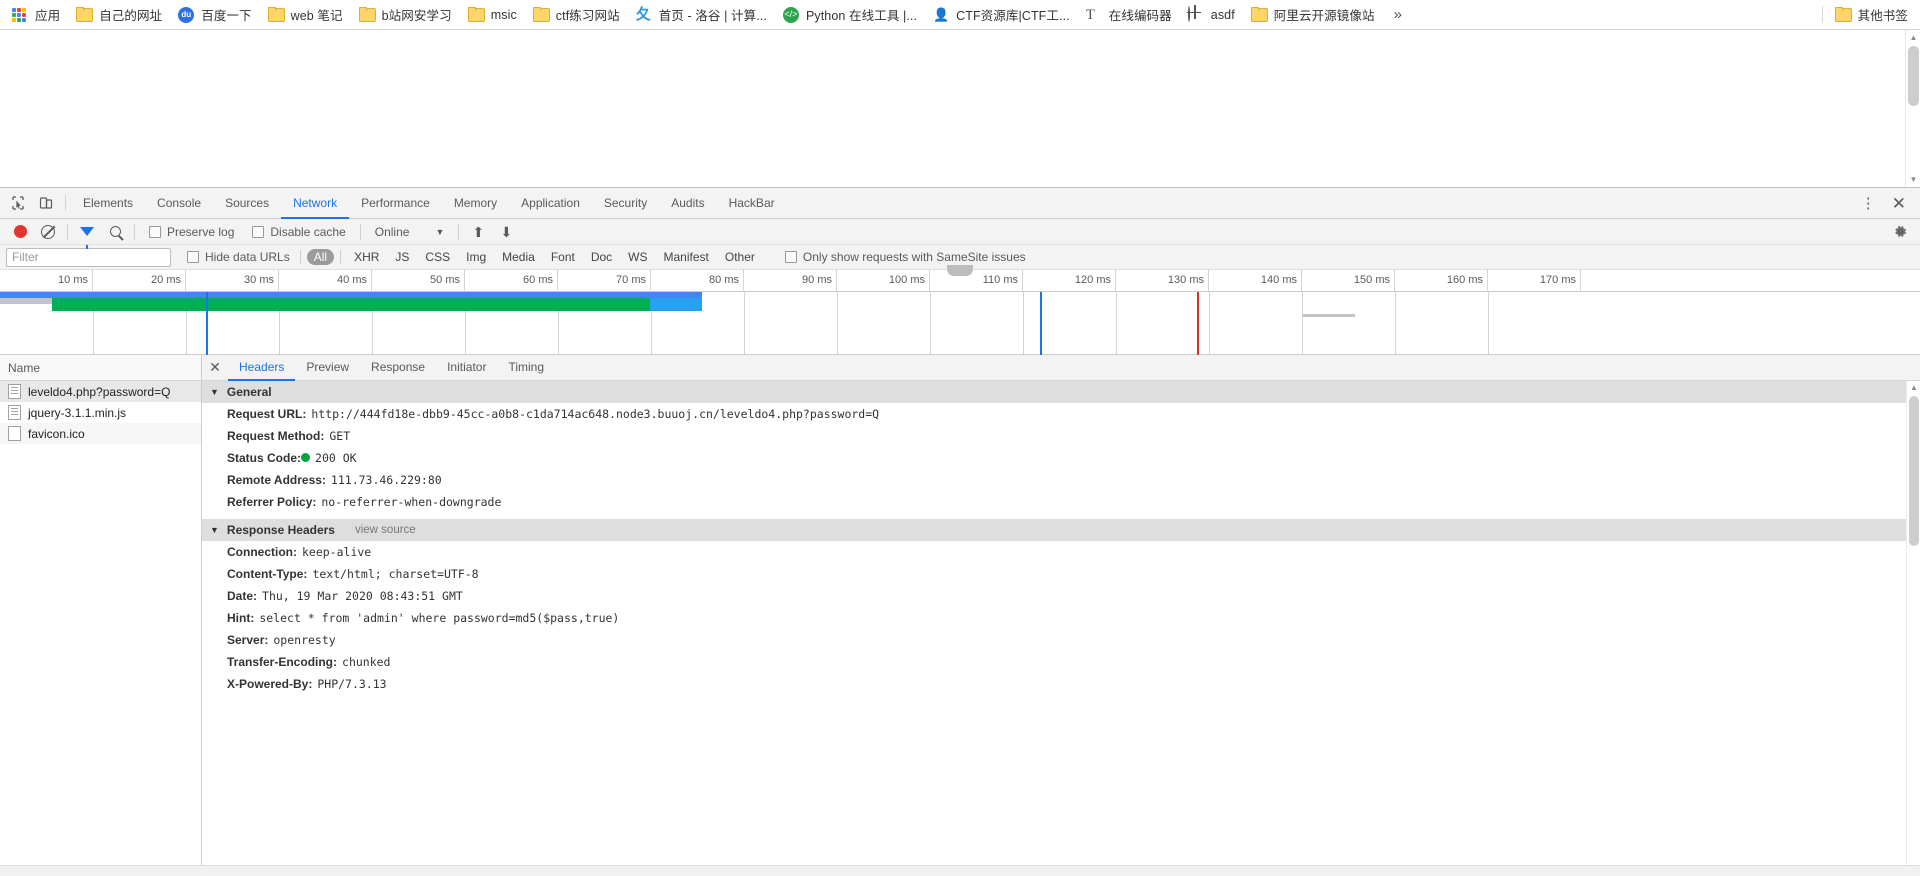  What do you see at coordinates (1211, 15) in the screenshot?
I see `bookmark-item-11: asdf` at bounding box center [1211, 15].